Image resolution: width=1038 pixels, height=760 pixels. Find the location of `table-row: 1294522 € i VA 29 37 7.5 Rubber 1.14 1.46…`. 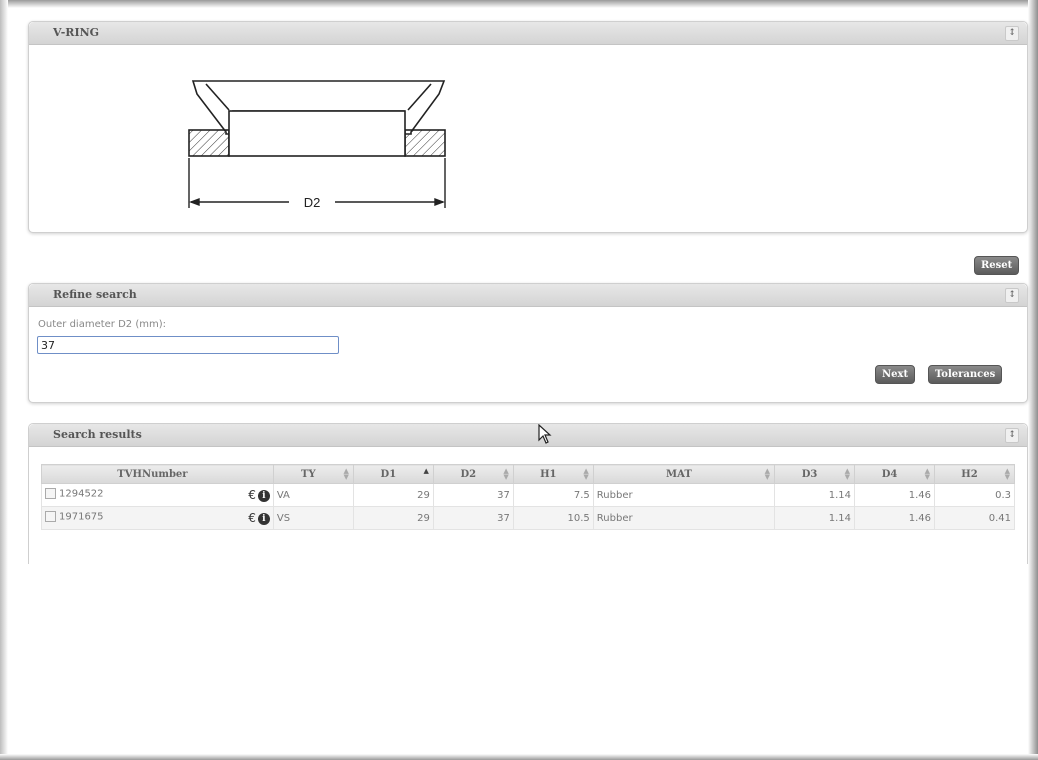

table-row: 1294522 € i VA 29 37 7.5 Rubber 1.14 1.46… is located at coordinates (528, 495).